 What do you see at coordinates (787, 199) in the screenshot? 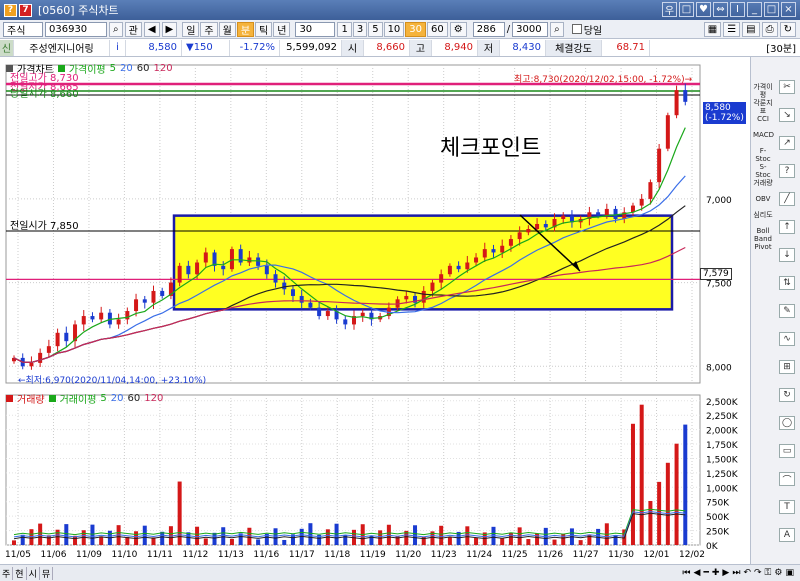
I see `draw-tool-icon-4: ╱` at bounding box center [787, 199].